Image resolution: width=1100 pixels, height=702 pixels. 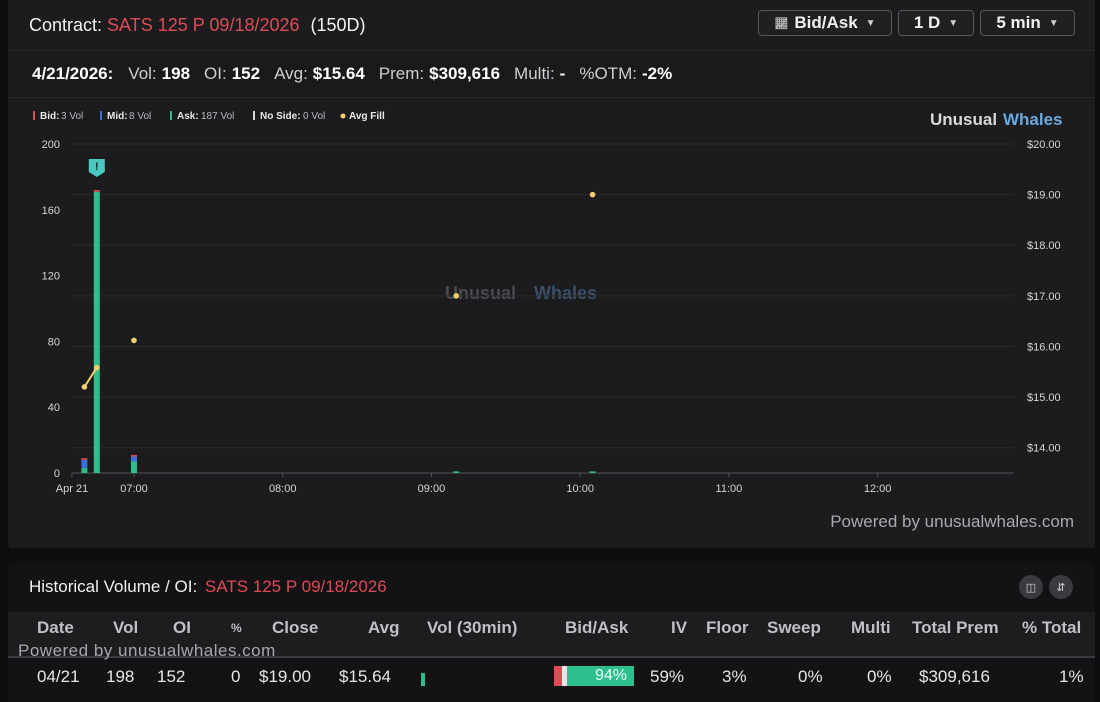 I want to click on alert-marker-label: !, so click(x=97, y=167).